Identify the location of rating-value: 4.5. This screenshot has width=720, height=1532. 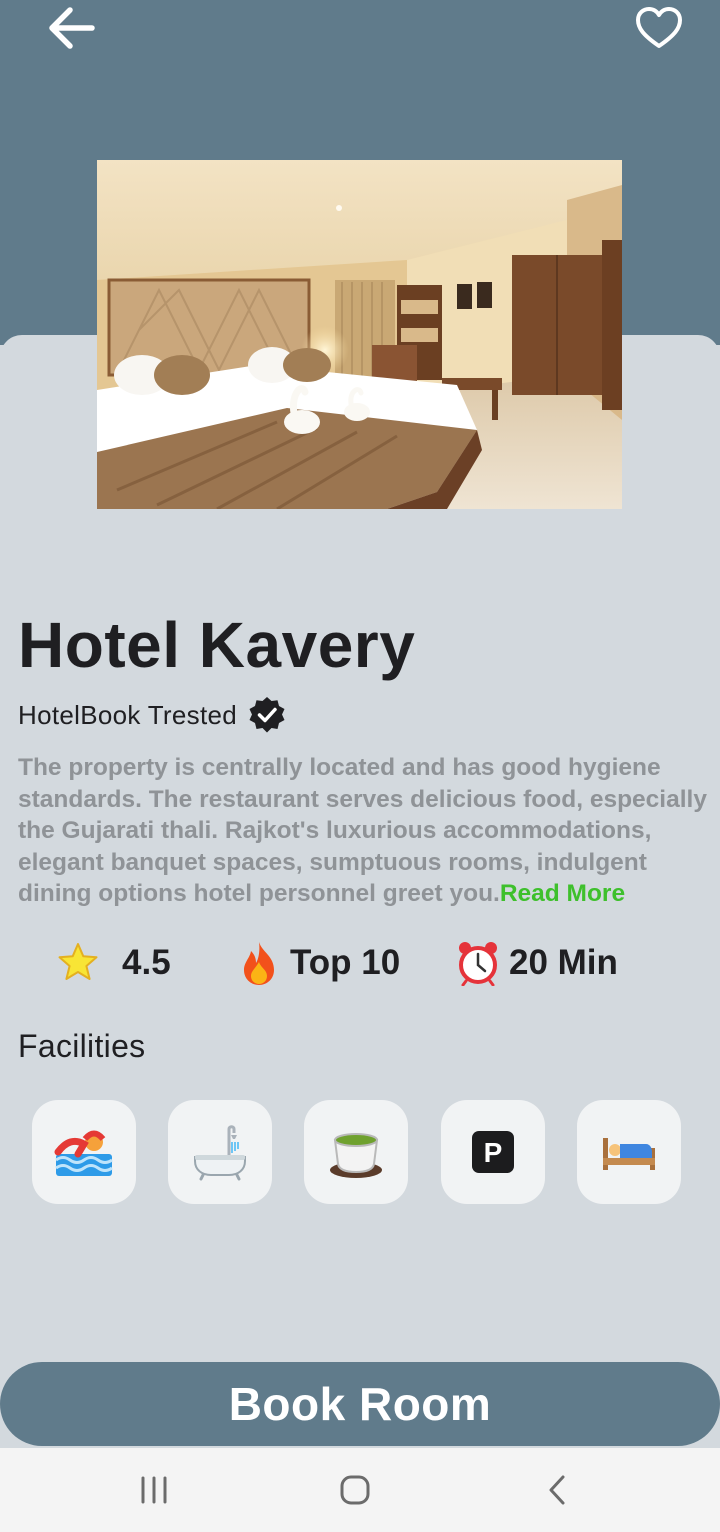
(146, 962).